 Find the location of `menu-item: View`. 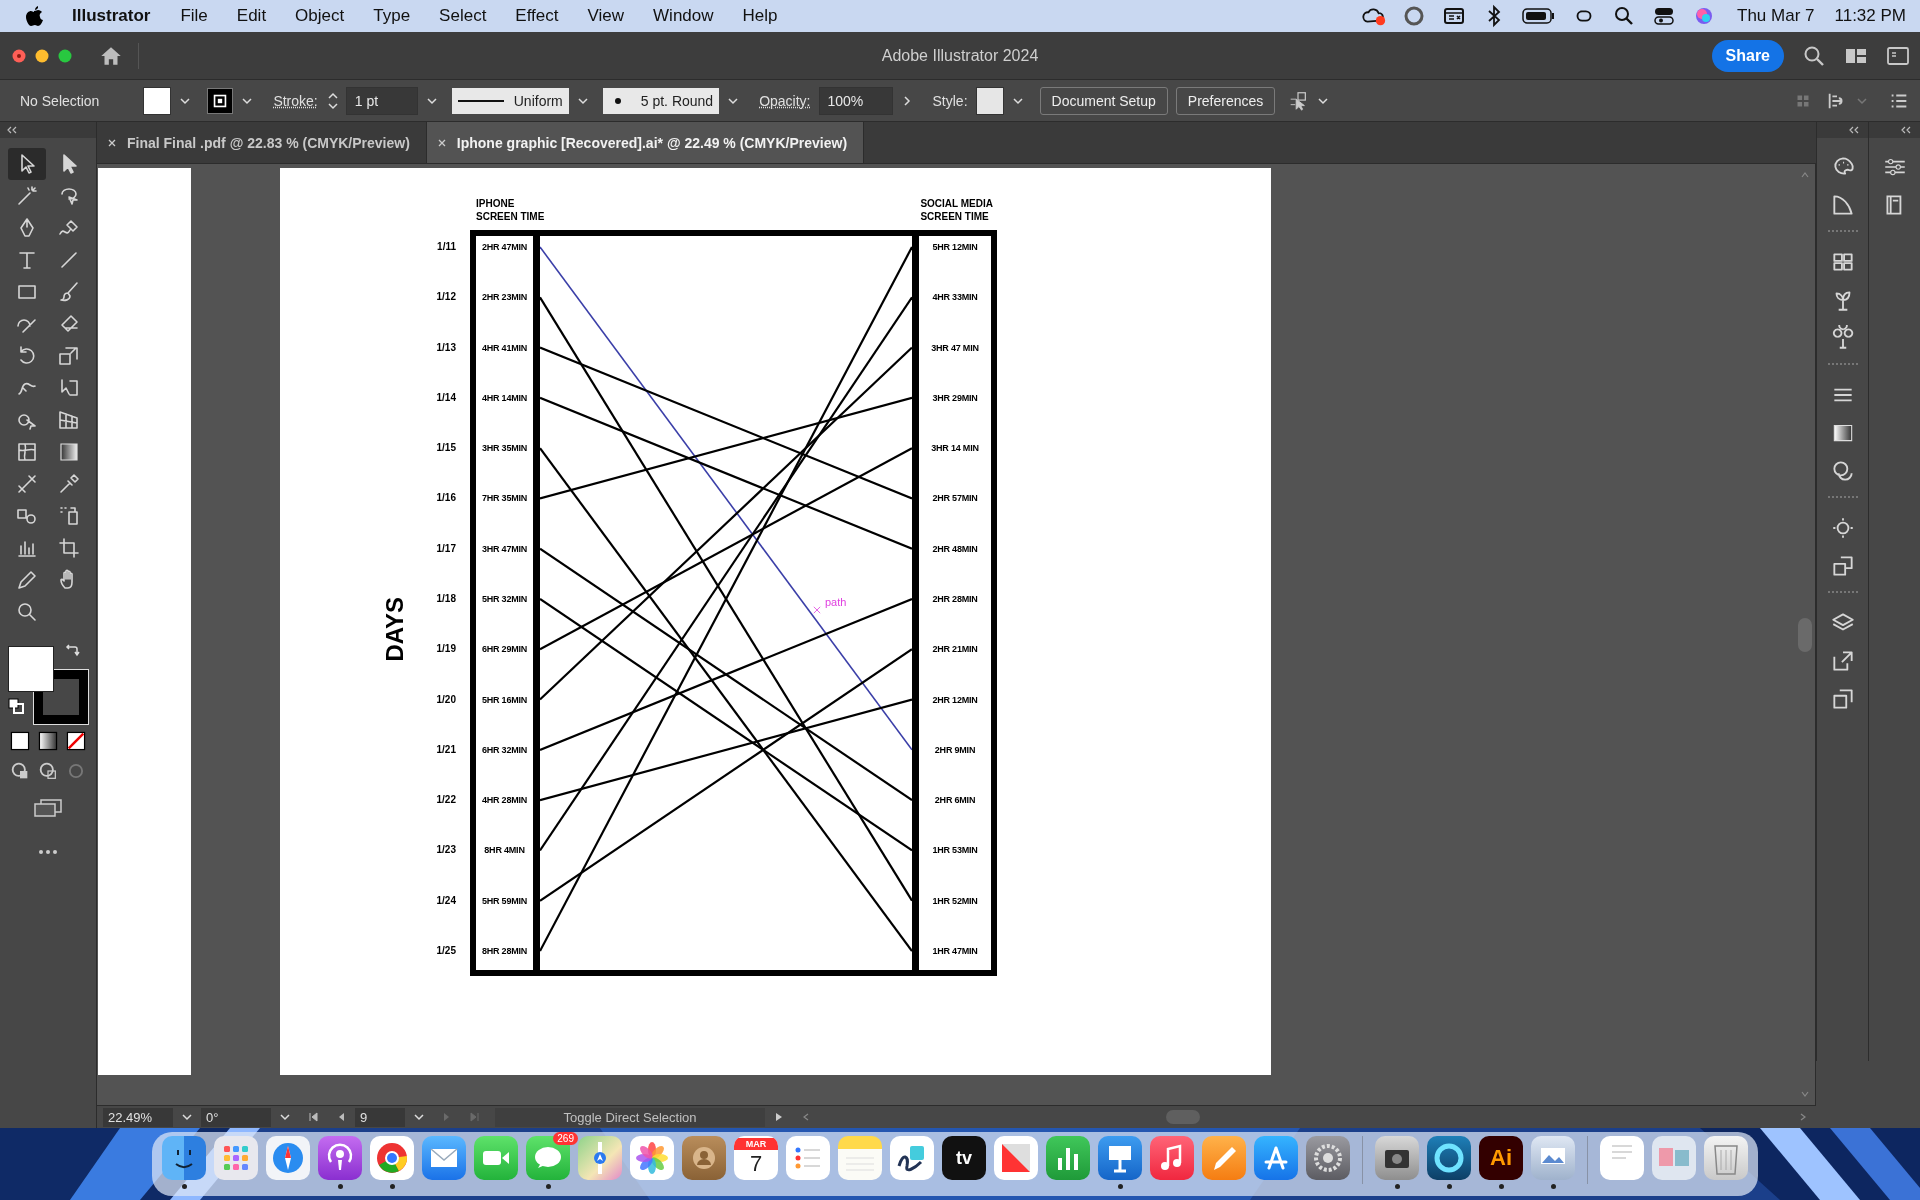

menu-item: View is located at coordinates (606, 16).